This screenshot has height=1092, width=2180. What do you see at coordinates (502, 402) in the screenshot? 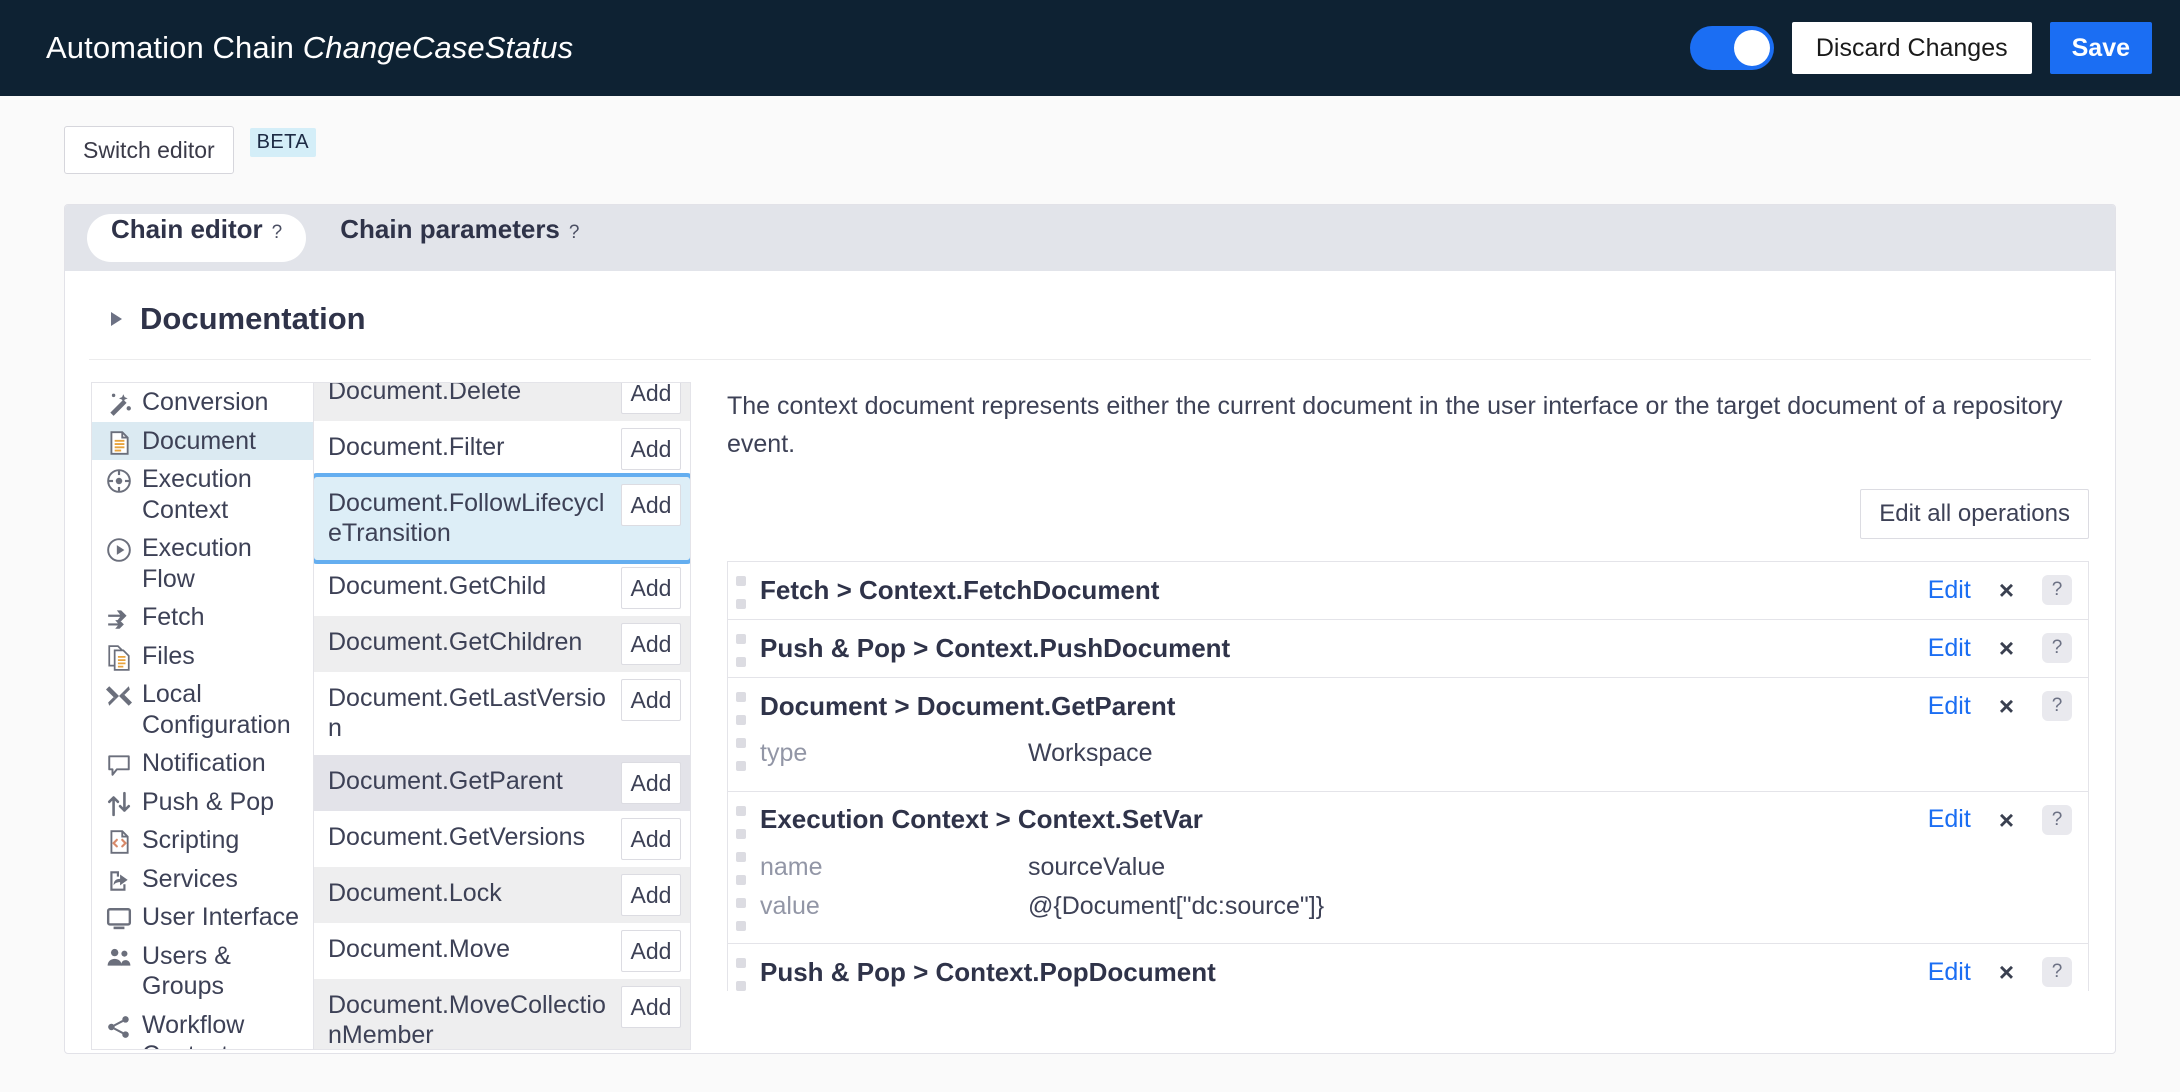
I see `operation-row: Document.Delete Add` at bounding box center [502, 402].